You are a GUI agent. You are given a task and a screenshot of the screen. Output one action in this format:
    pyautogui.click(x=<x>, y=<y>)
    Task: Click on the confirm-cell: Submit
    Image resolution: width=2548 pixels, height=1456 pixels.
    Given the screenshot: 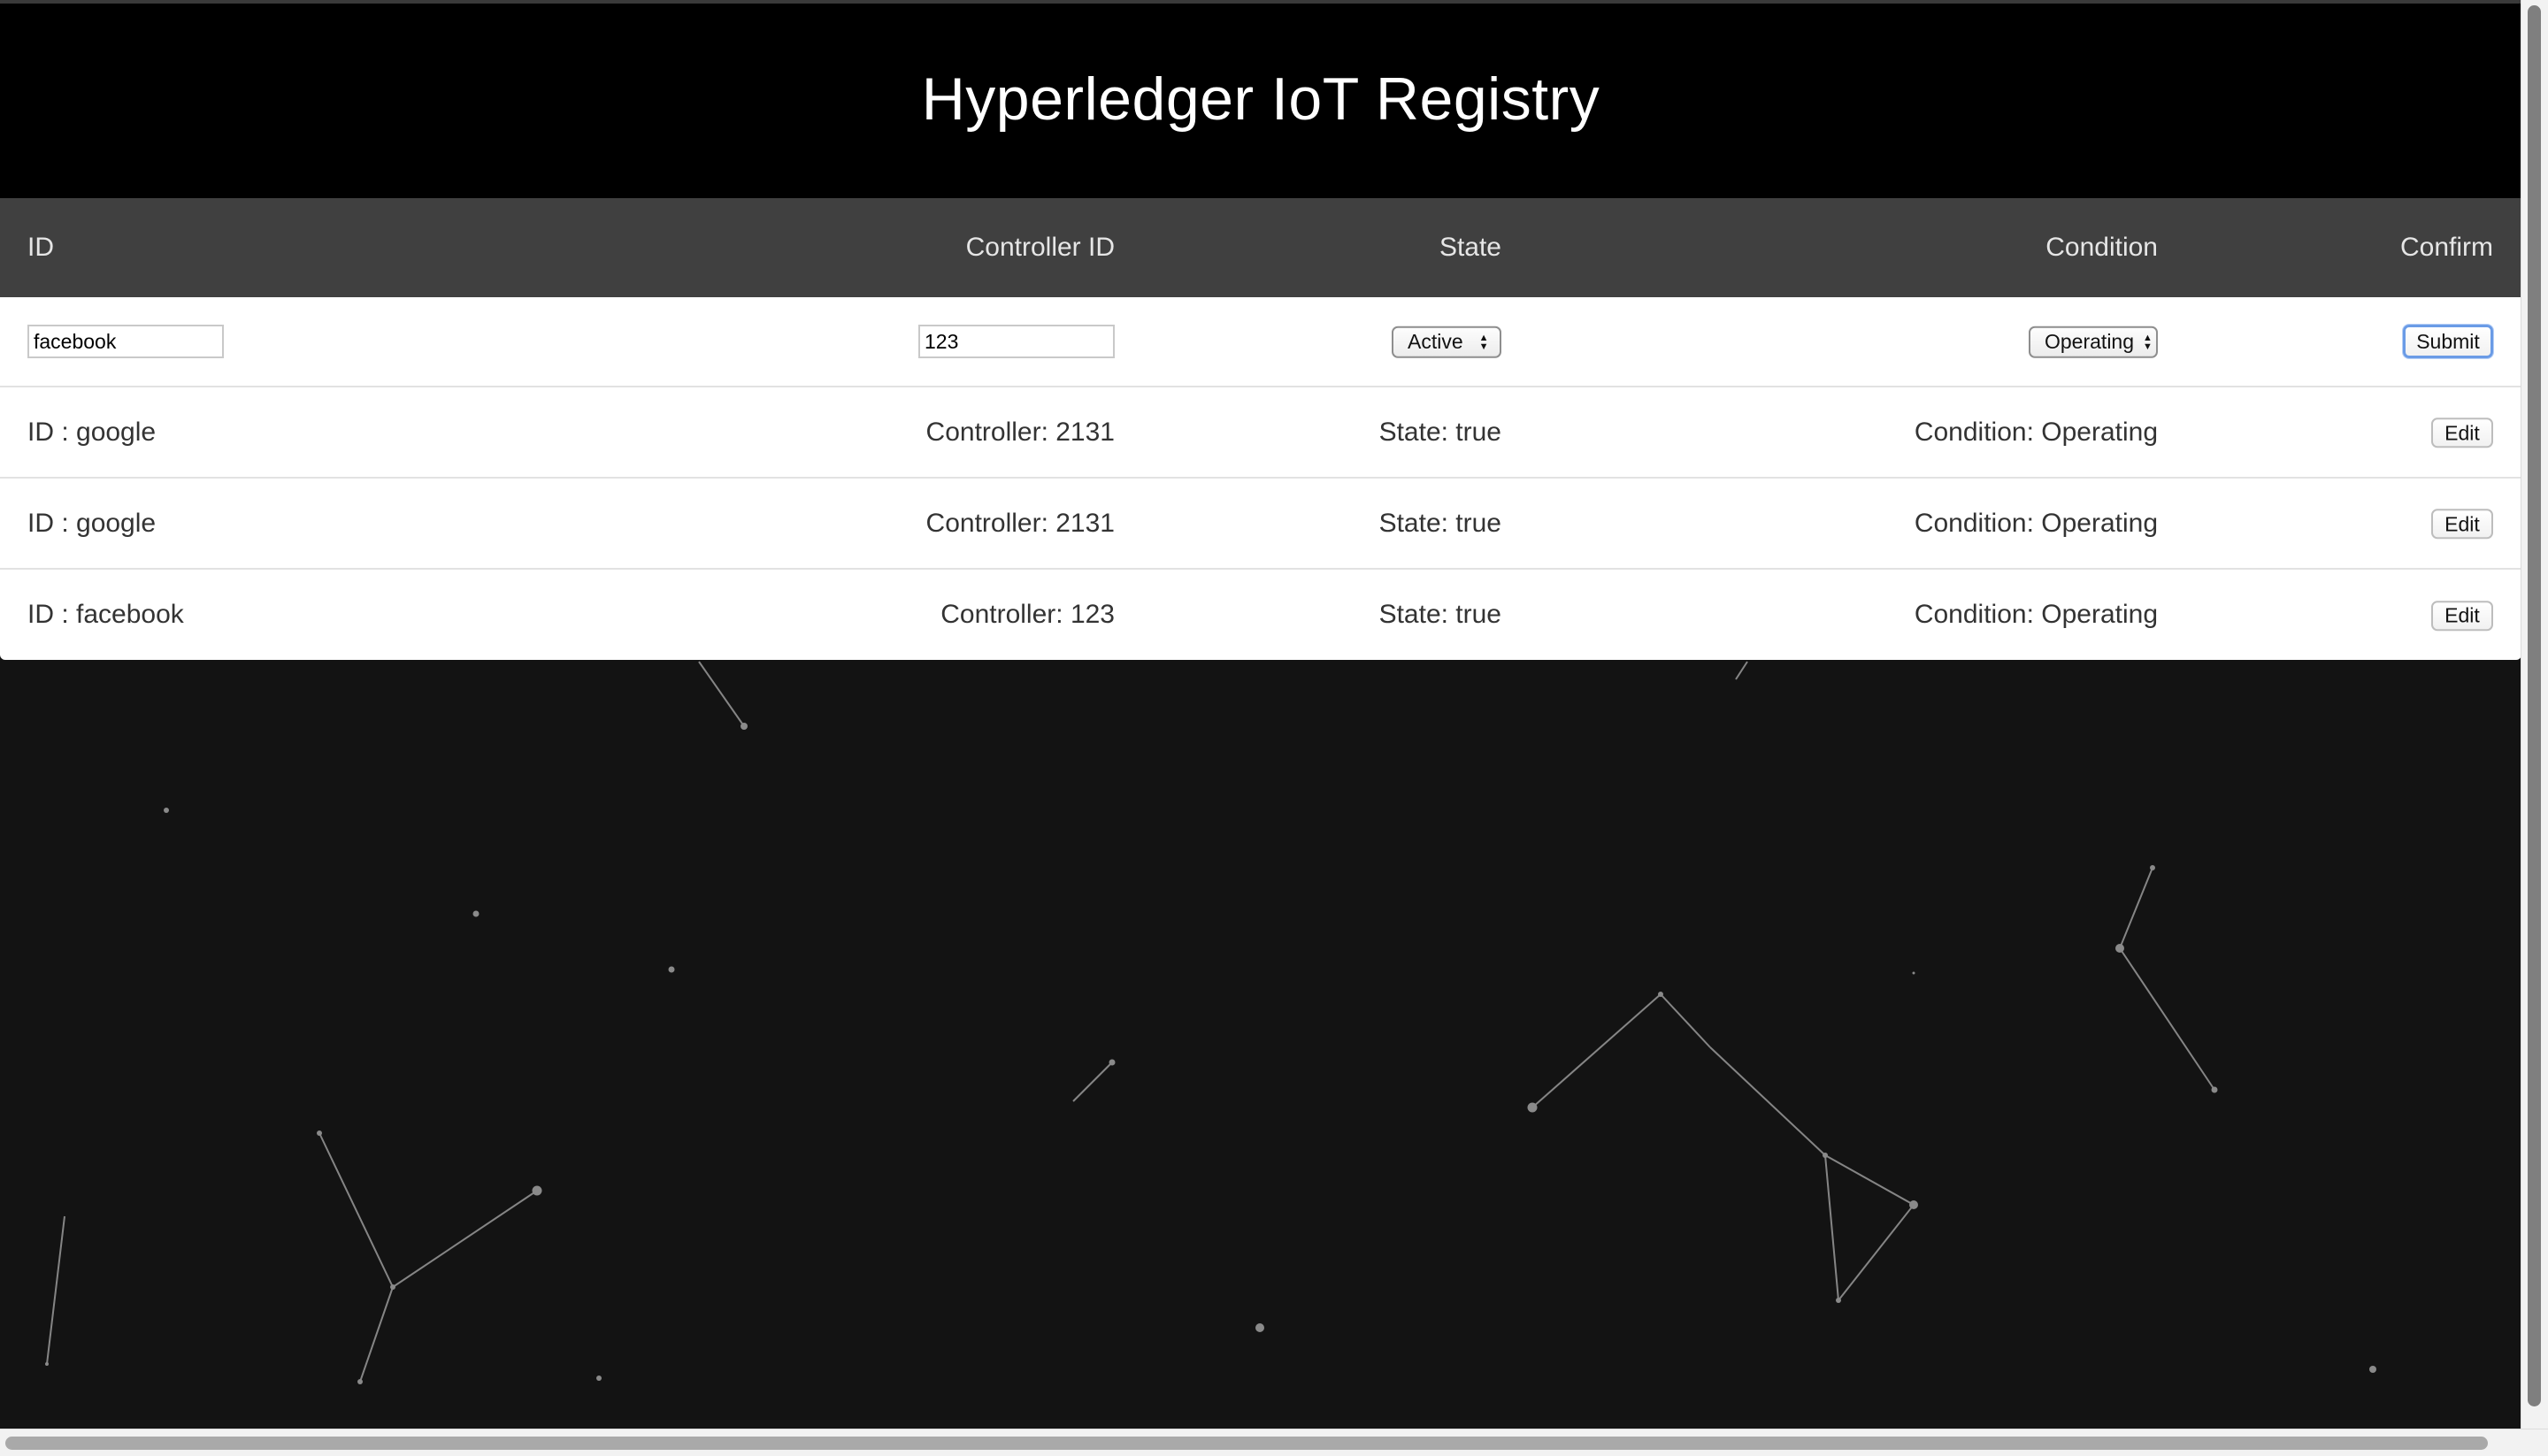 What is the action you would take?
    pyautogui.click(x=2448, y=341)
    